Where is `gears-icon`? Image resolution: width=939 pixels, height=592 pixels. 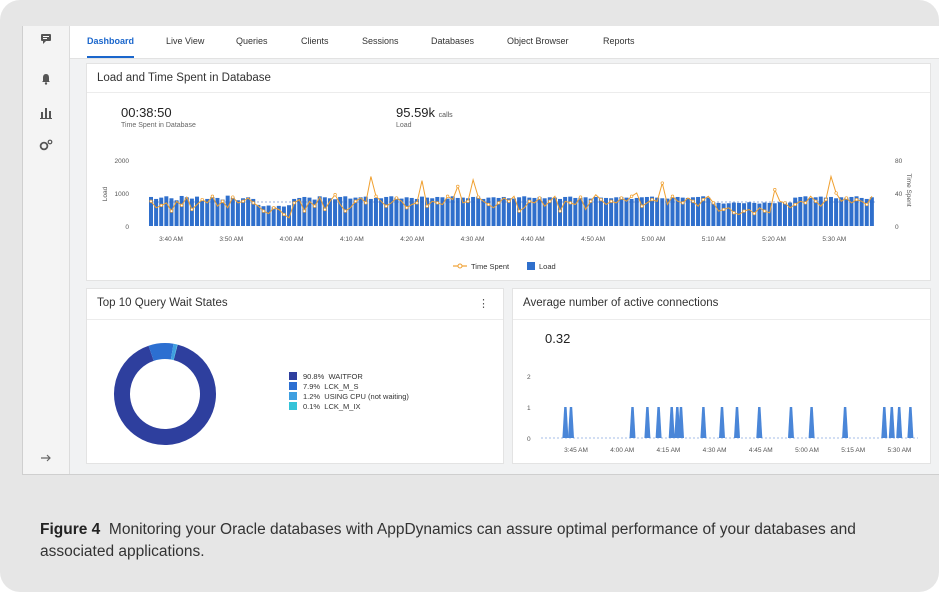 gears-icon is located at coordinates (46, 147).